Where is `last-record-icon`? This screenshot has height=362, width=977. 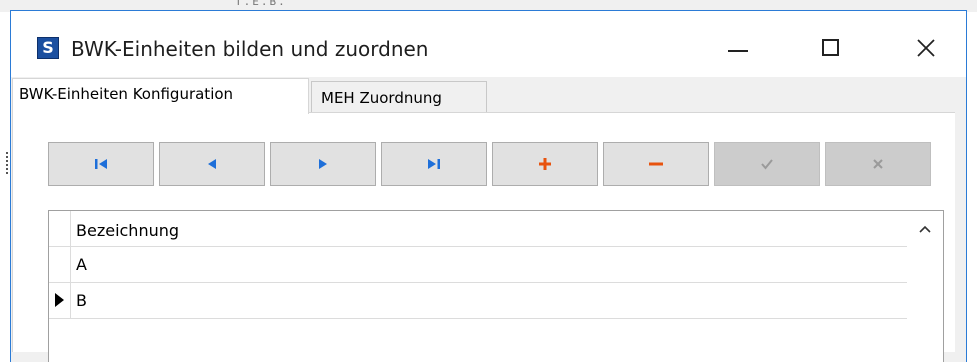 last-record-icon is located at coordinates (434, 164).